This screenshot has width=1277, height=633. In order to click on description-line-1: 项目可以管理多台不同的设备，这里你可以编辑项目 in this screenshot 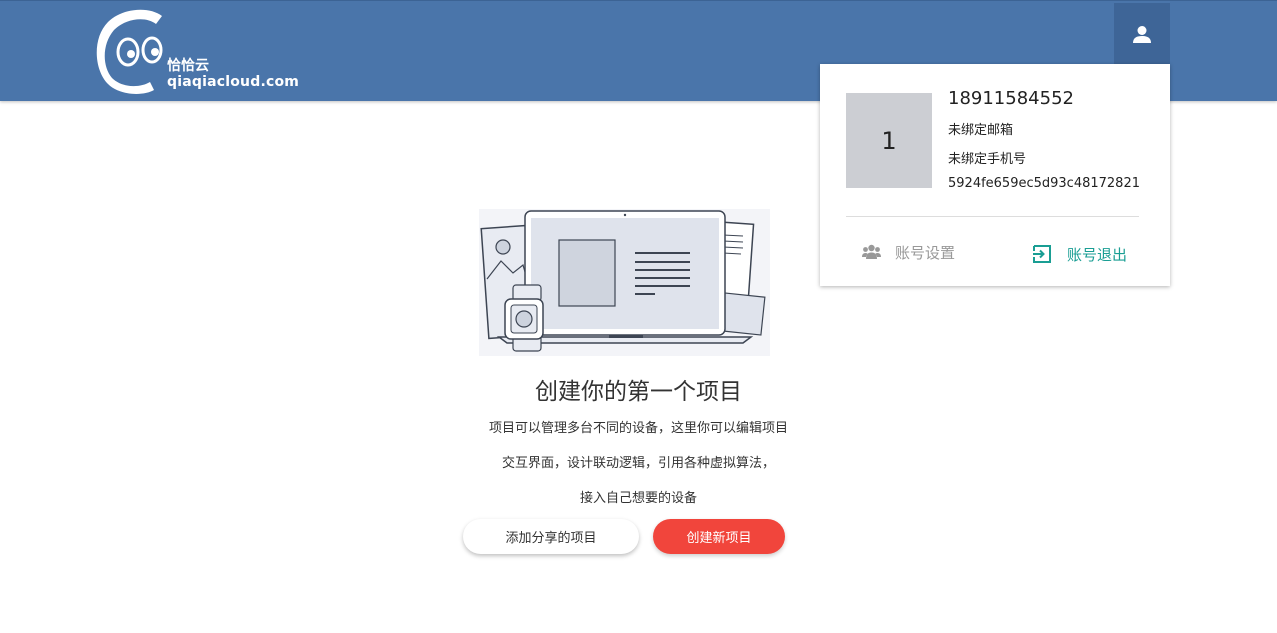, I will do `click(638, 428)`.